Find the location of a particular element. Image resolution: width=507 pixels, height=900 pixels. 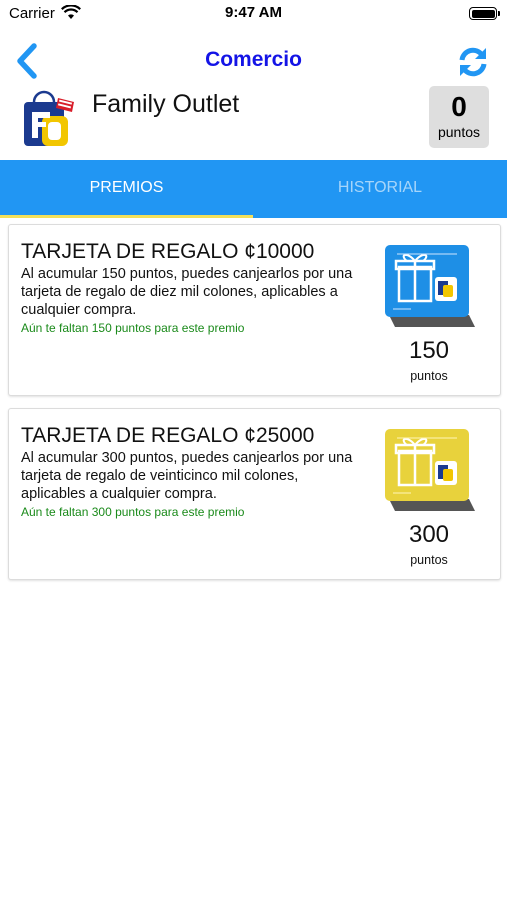

reward-title: TARJETA DE REGALO ¢10000 is located at coordinates (168, 251).